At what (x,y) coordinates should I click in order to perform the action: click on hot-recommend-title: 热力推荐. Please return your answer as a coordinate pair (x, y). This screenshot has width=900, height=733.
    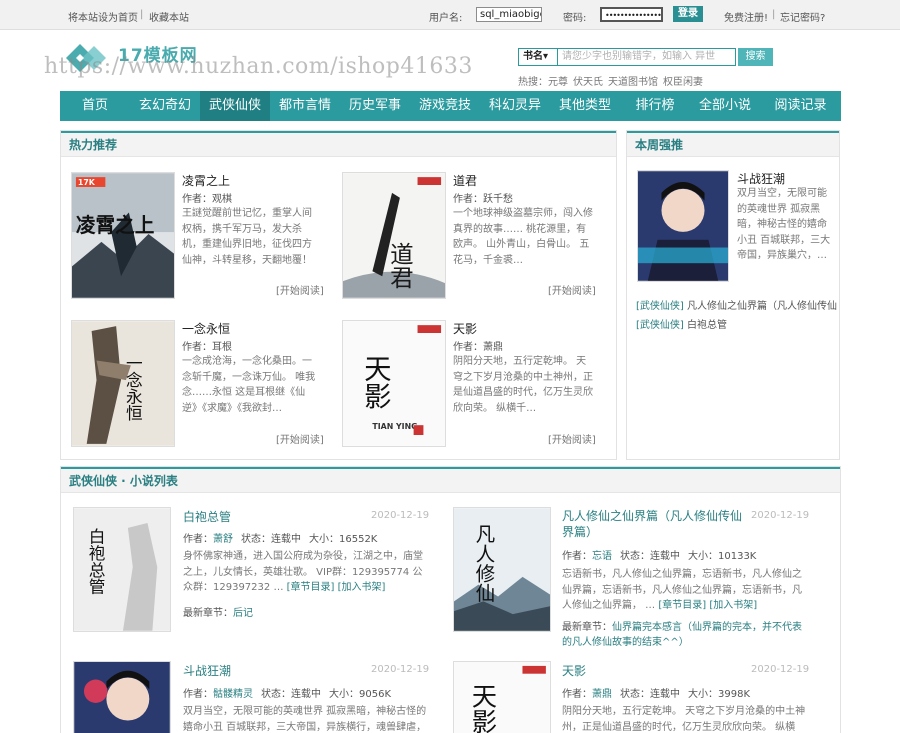
    Looking at the image, I should click on (338, 144).